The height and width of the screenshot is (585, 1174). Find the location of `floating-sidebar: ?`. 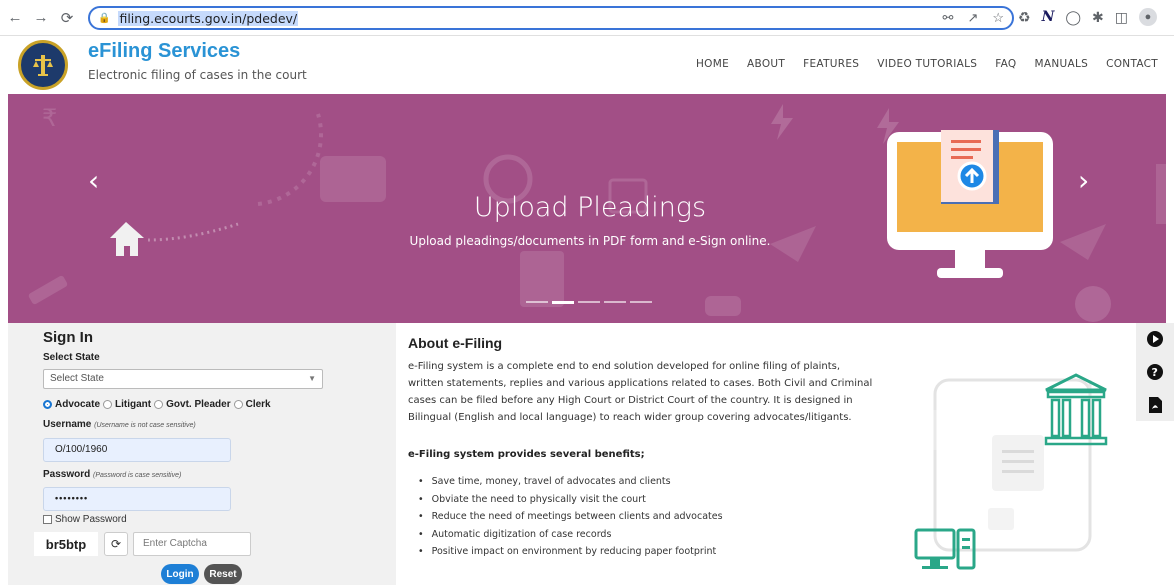

floating-sidebar: ? is located at coordinates (1155, 372).